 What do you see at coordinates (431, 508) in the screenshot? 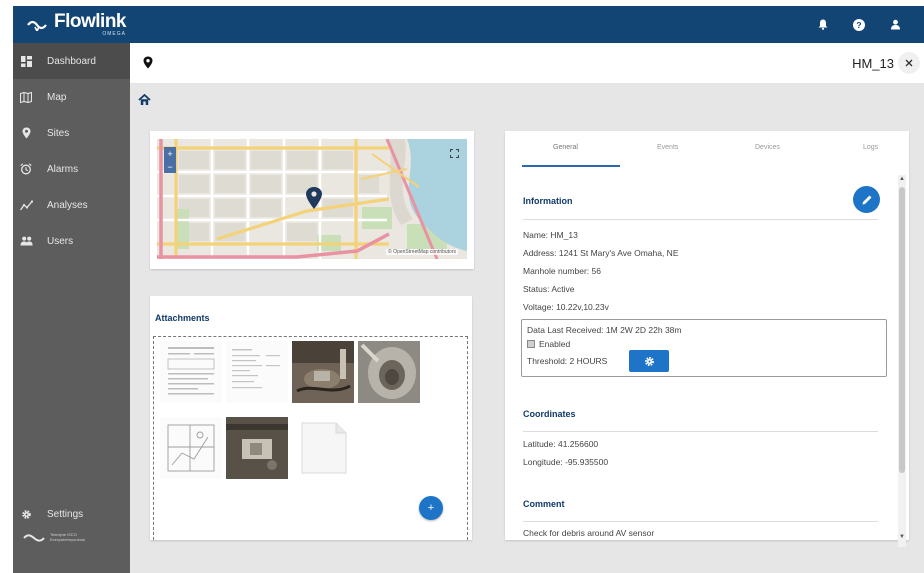
I see `add-attachment-button: +` at bounding box center [431, 508].